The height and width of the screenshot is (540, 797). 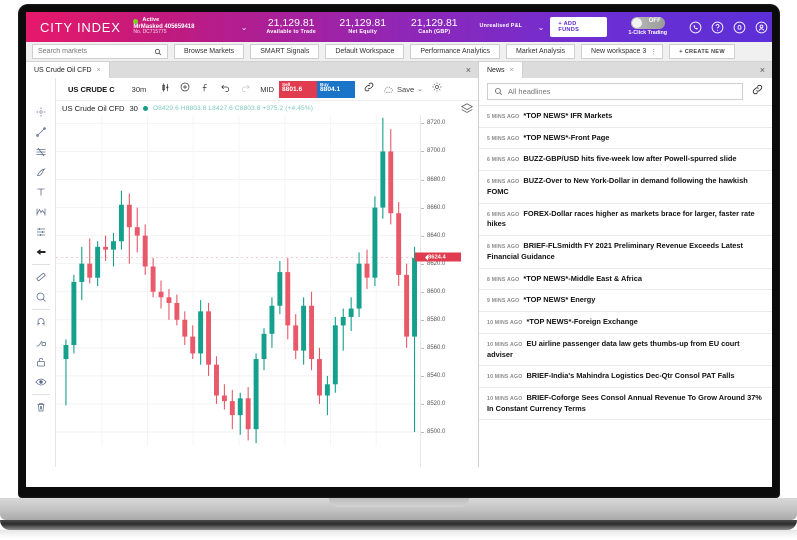 What do you see at coordinates (139, 89) in the screenshot?
I see `timeframe-button: 30m` at bounding box center [139, 89].